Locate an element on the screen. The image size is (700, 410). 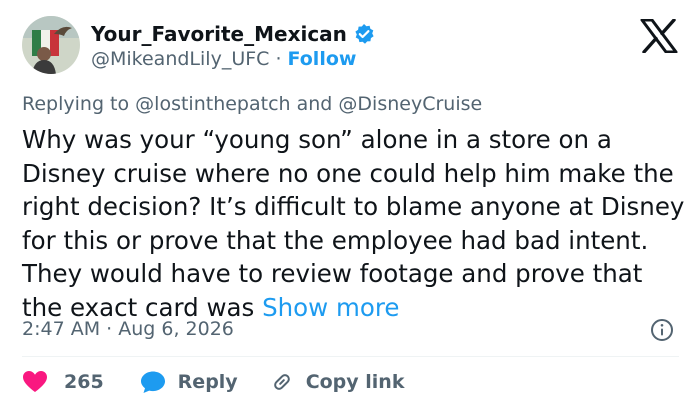
like-count: 265 is located at coordinates (84, 382).